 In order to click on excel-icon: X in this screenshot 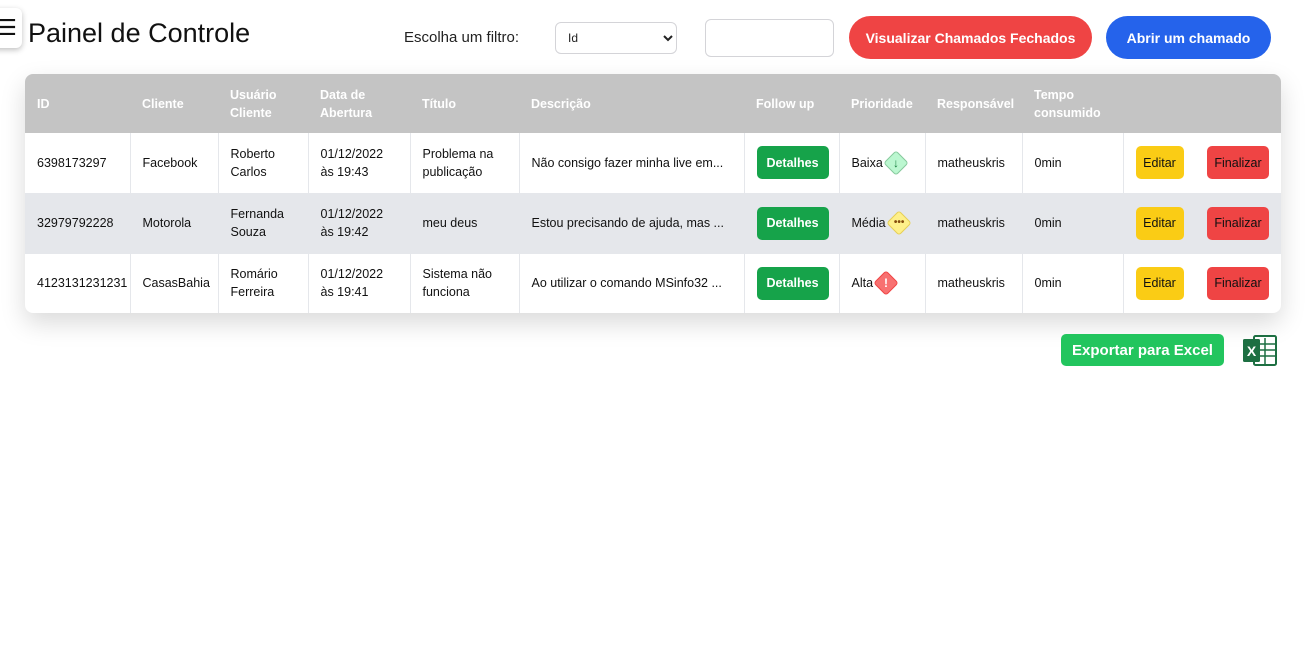, I will do `click(1259, 350)`.